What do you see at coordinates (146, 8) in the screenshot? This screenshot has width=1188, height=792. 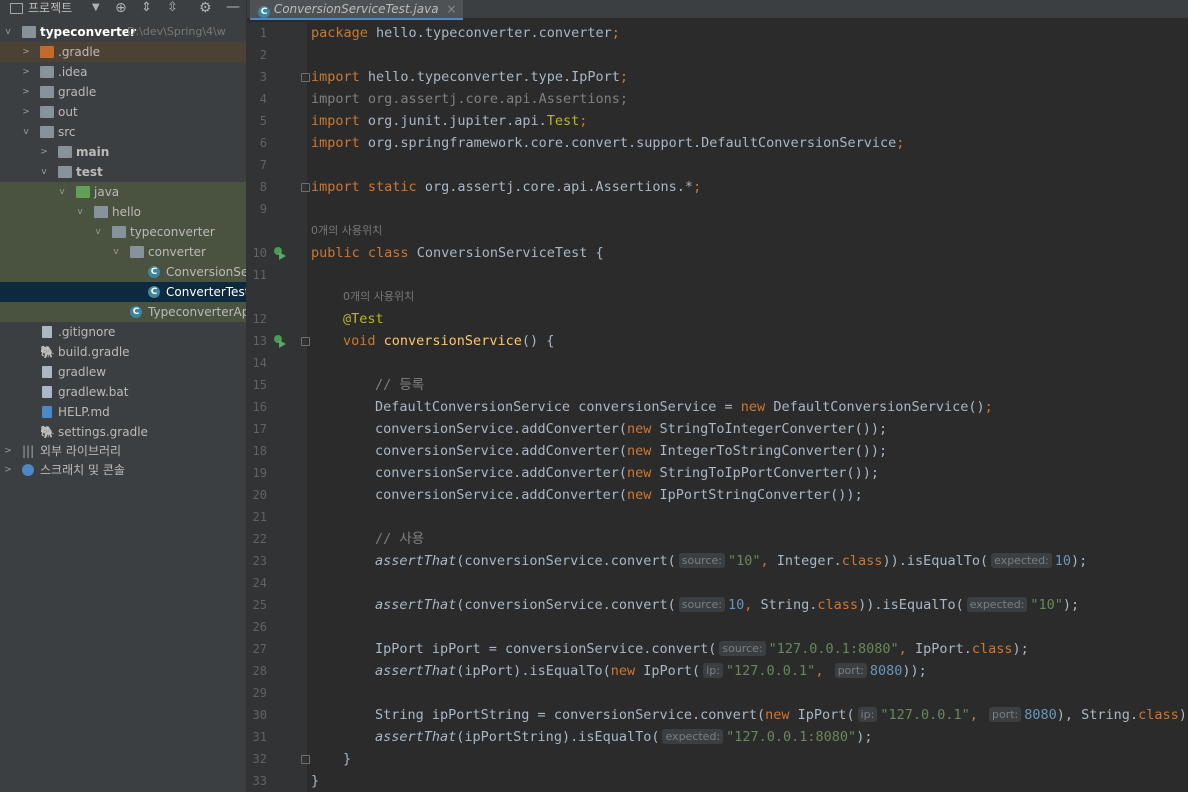 I see `expand-all-icon: ⇕` at bounding box center [146, 8].